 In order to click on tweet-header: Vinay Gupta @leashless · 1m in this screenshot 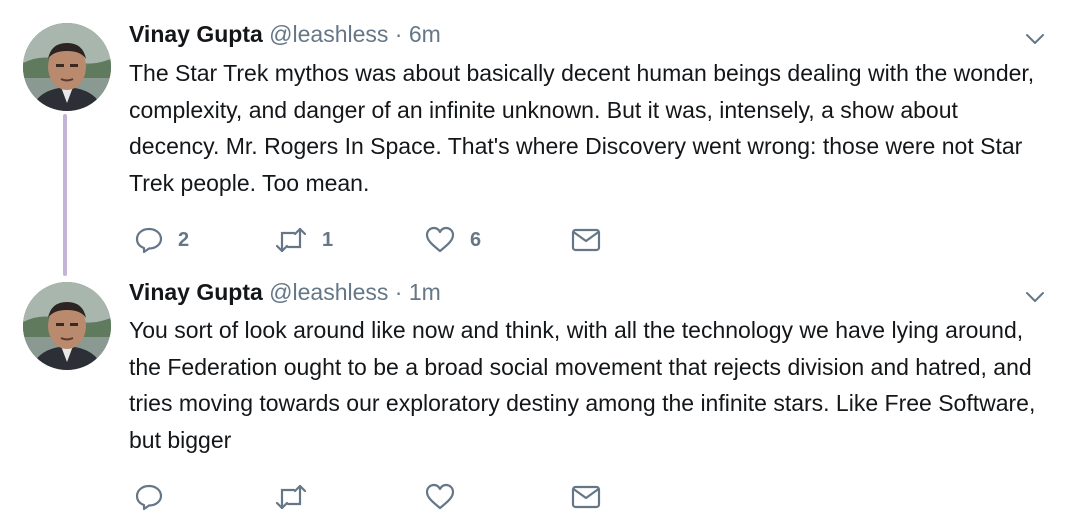, I will do `click(285, 292)`.